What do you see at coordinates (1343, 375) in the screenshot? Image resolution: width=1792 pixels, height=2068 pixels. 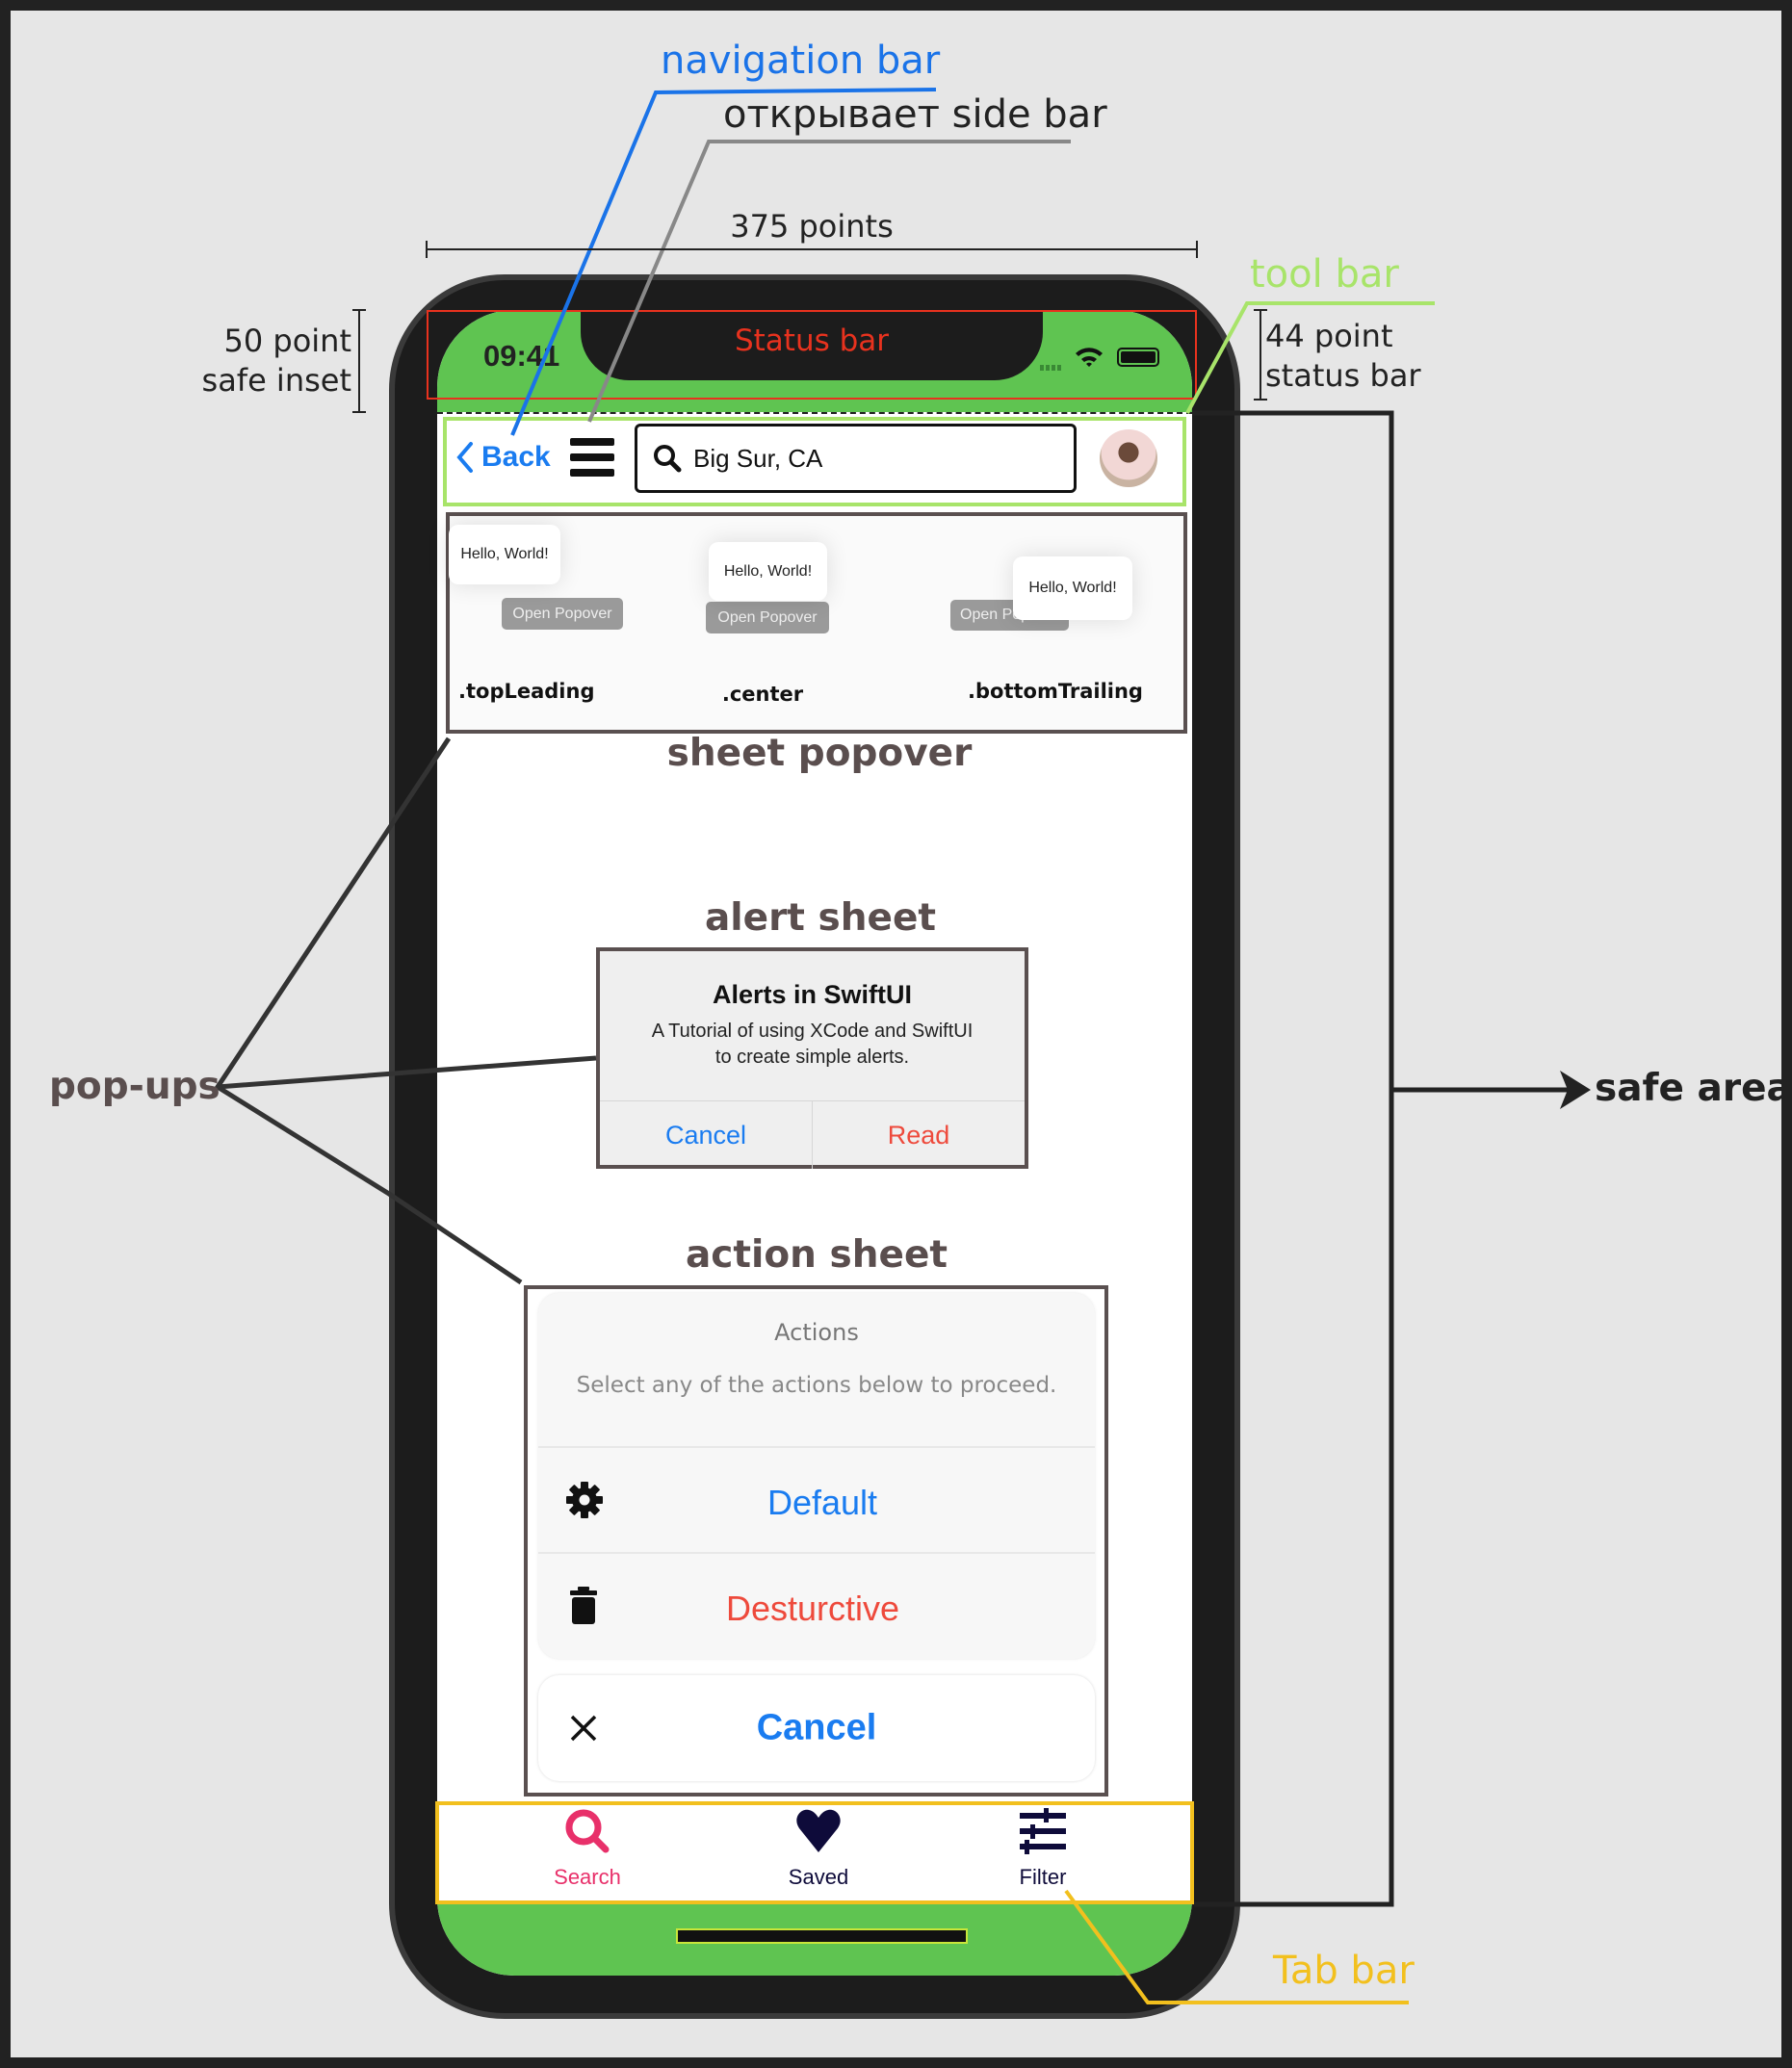 I see `status-height-label: status bar` at bounding box center [1343, 375].